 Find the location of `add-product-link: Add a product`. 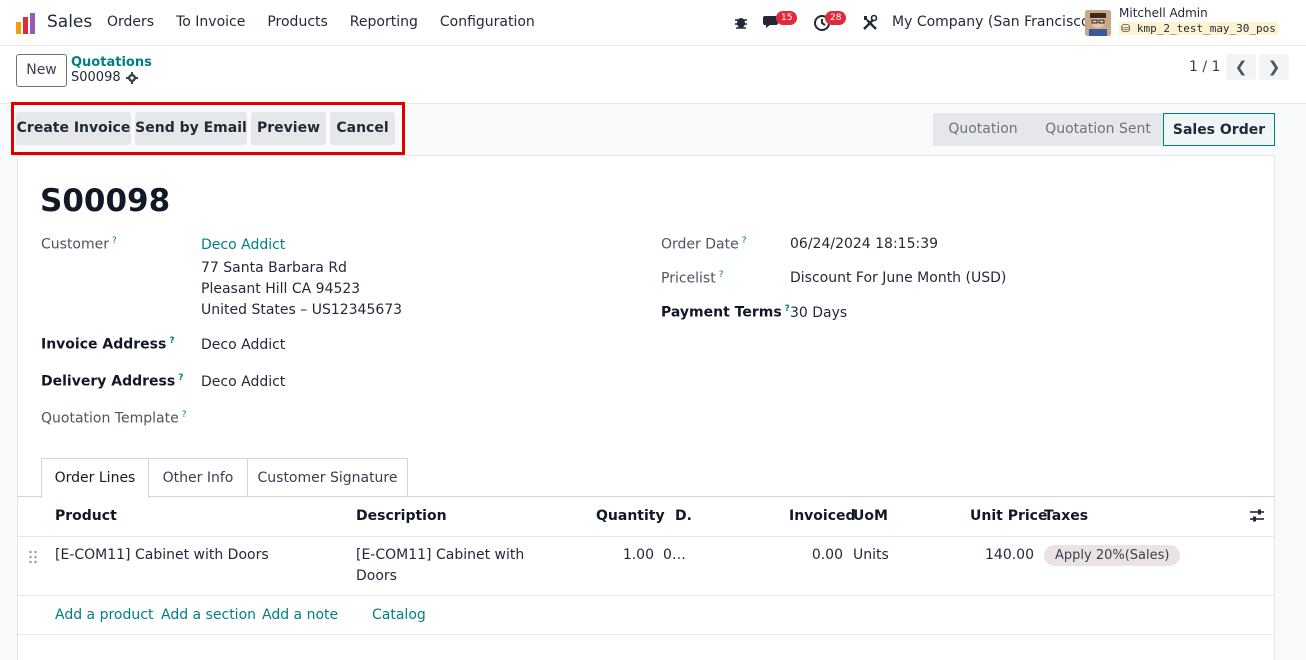

add-product-link: Add a product is located at coordinates (104, 615).